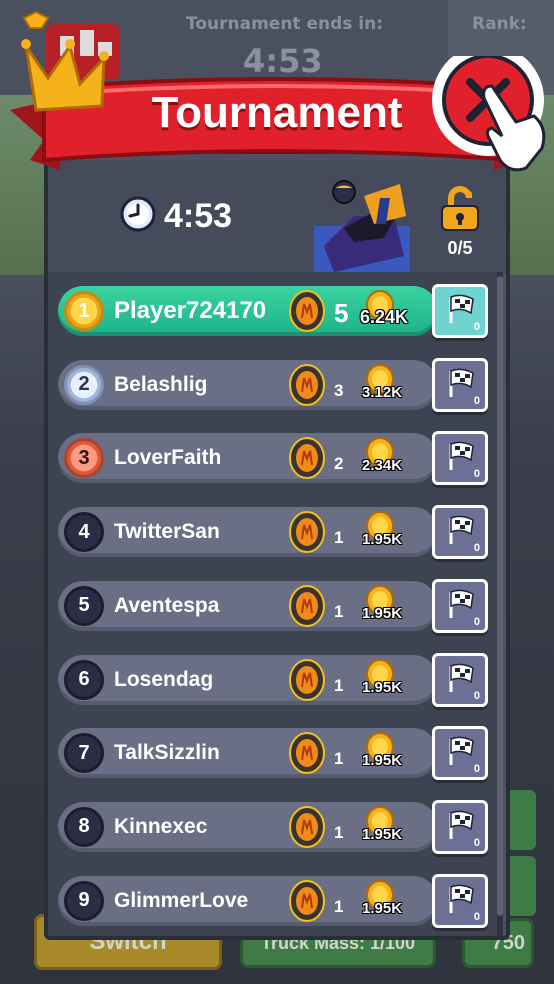 Image resolution: width=554 pixels, height=984 pixels. I want to click on rank-badge: 5, so click(84, 605).